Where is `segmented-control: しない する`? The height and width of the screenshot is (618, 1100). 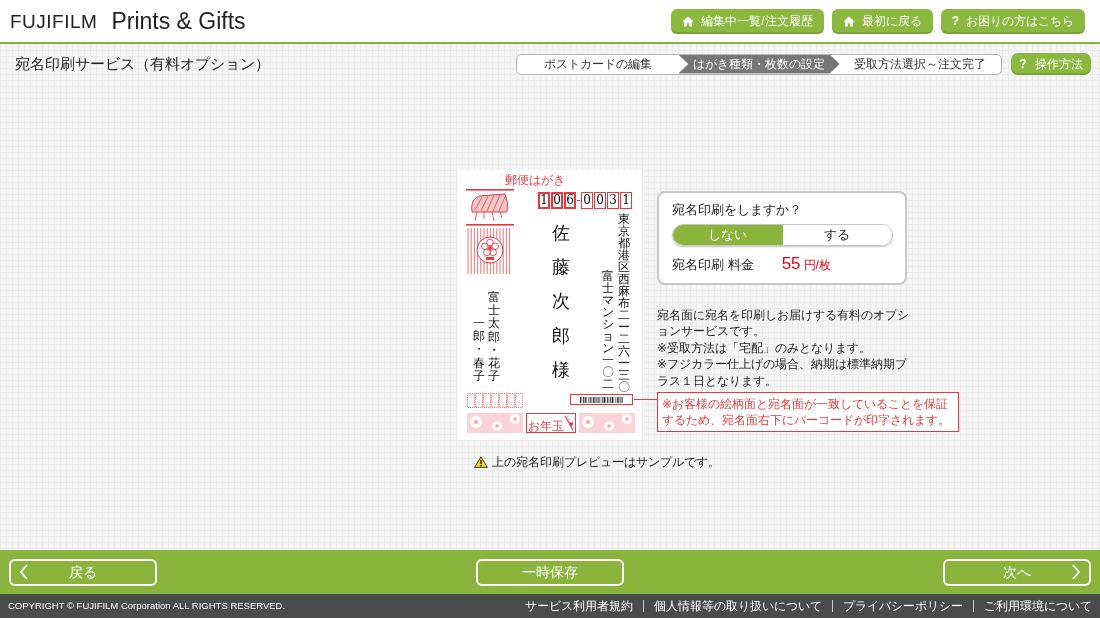 segmented-control: しない する is located at coordinates (782, 234).